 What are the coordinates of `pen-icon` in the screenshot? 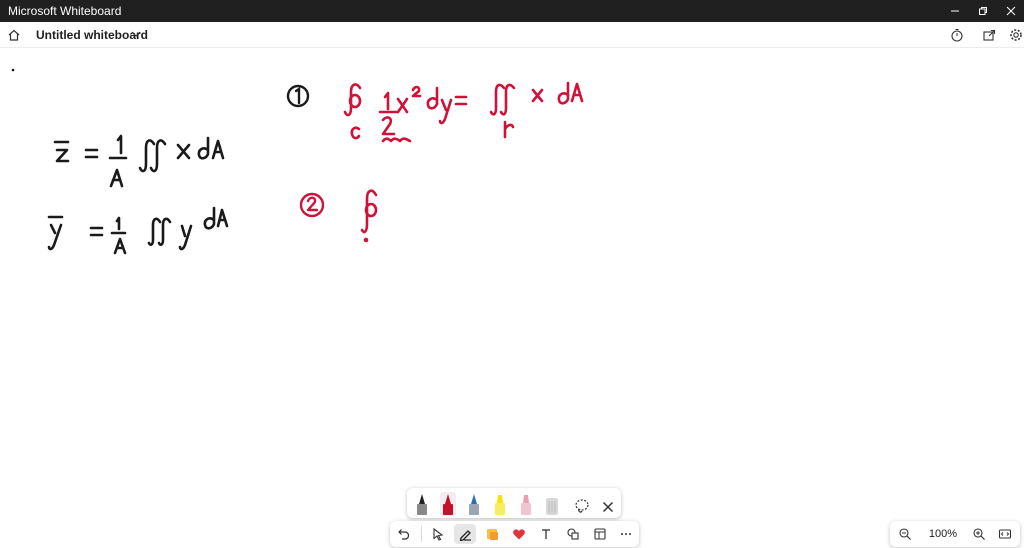 It's located at (465, 535).